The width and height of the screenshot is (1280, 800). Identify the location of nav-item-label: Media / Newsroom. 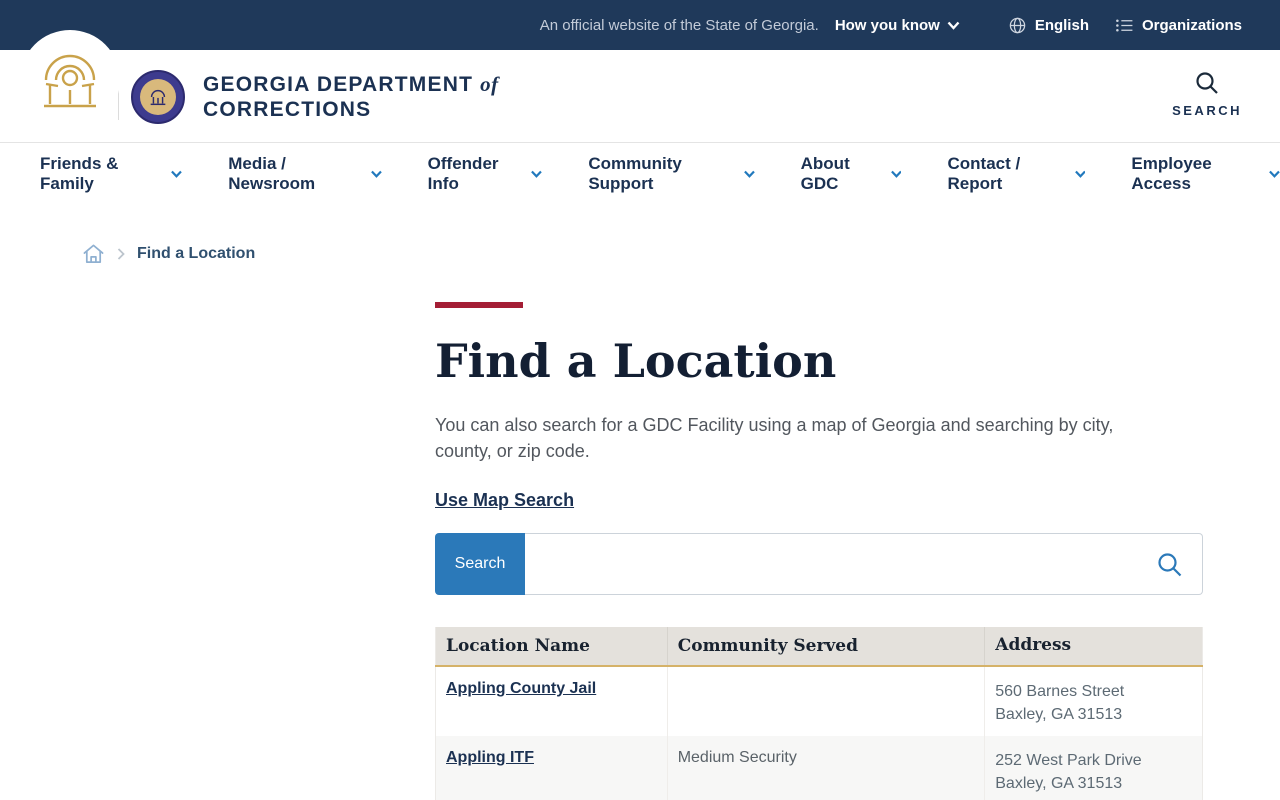
(272, 173).